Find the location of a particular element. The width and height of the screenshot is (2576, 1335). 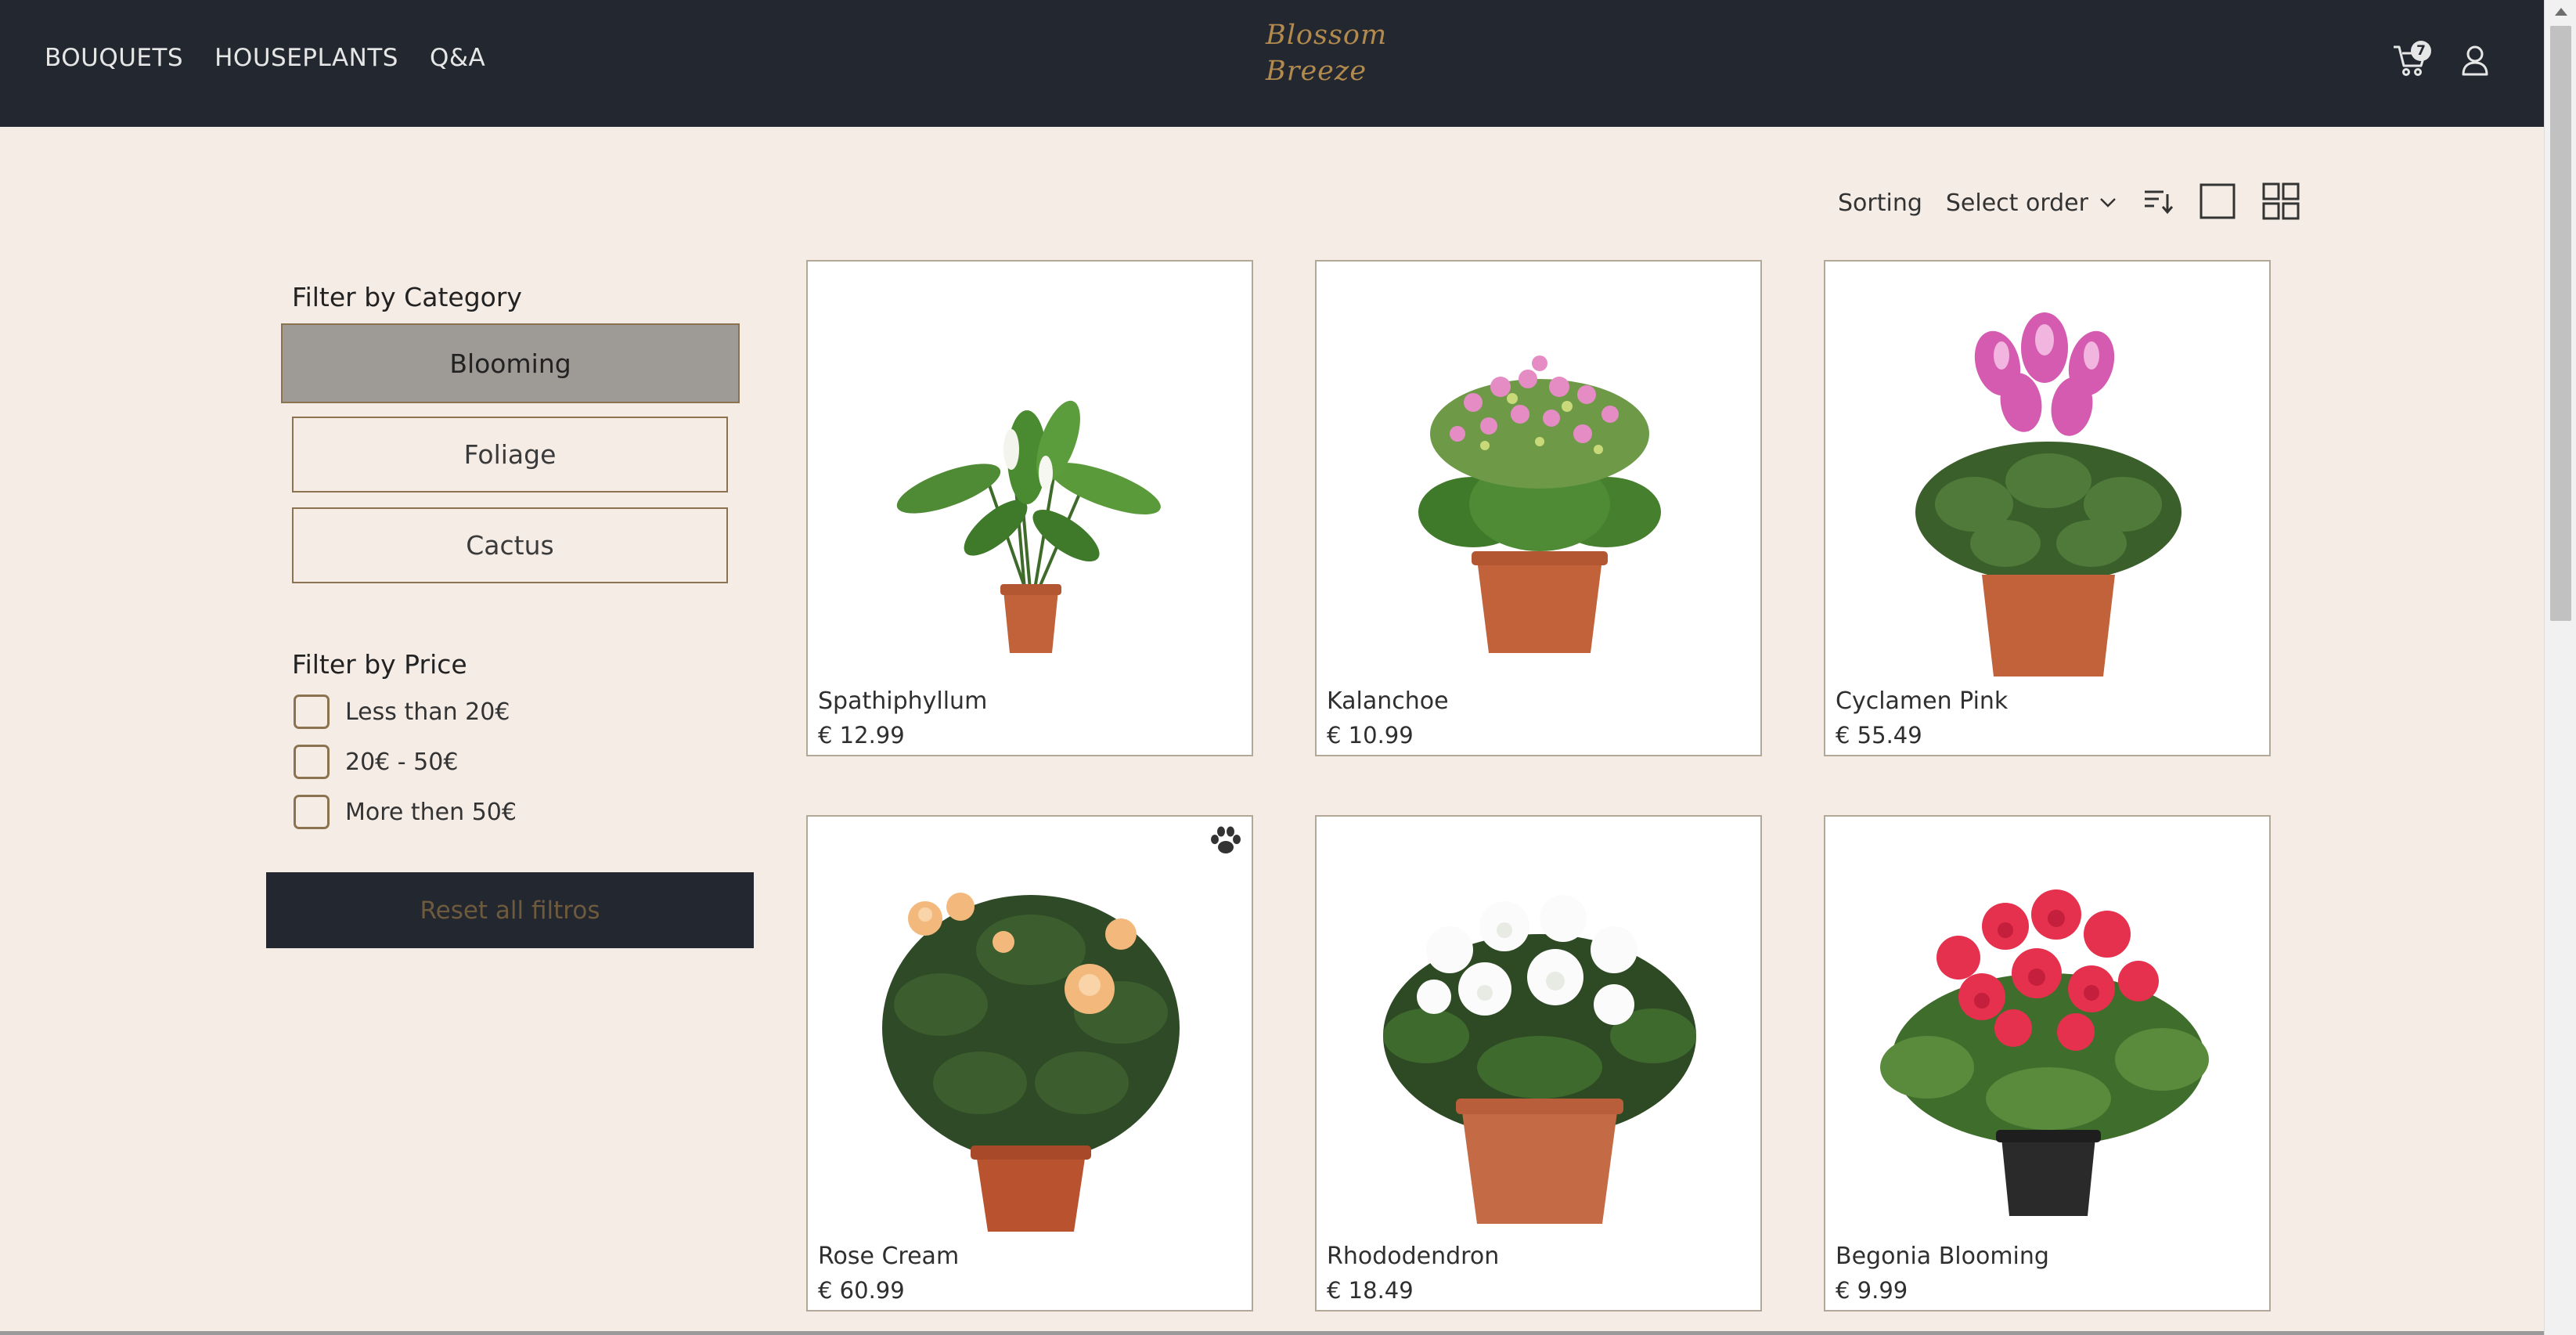

grid-view-icon is located at coordinates (2281, 201).